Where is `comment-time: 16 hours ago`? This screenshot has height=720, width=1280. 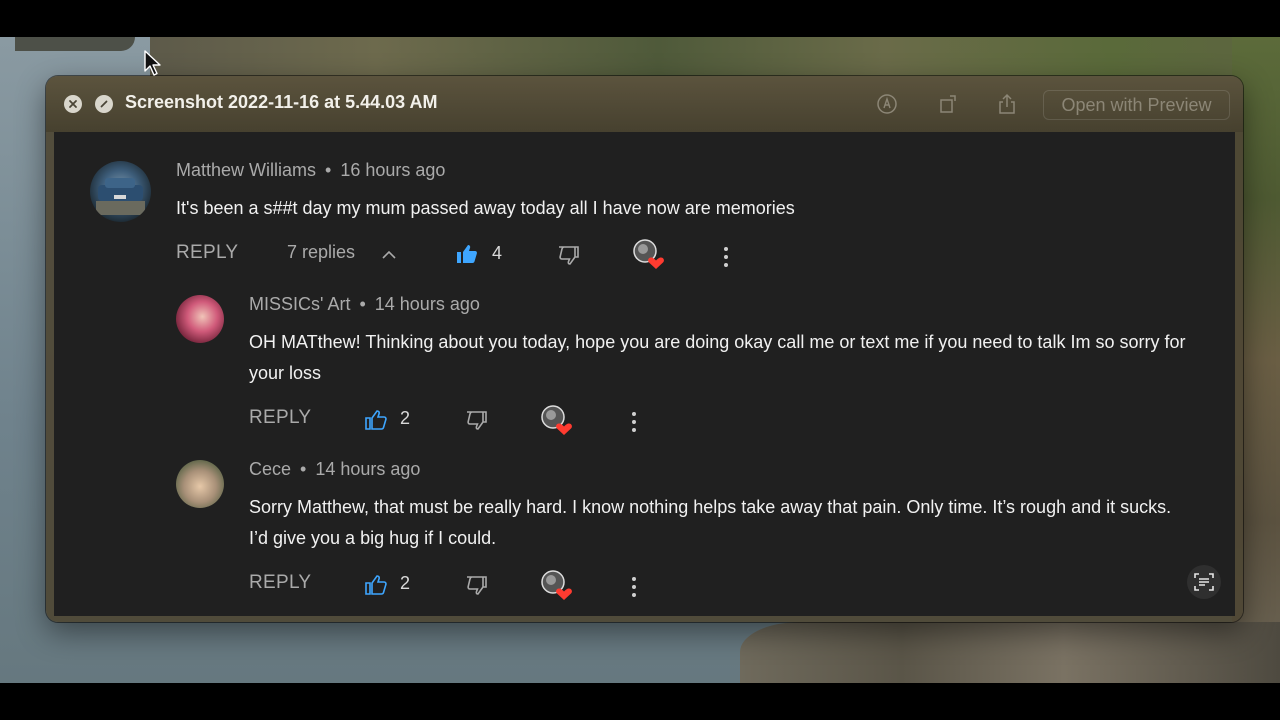 comment-time: 16 hours ago is located at coordinates (392, 170).